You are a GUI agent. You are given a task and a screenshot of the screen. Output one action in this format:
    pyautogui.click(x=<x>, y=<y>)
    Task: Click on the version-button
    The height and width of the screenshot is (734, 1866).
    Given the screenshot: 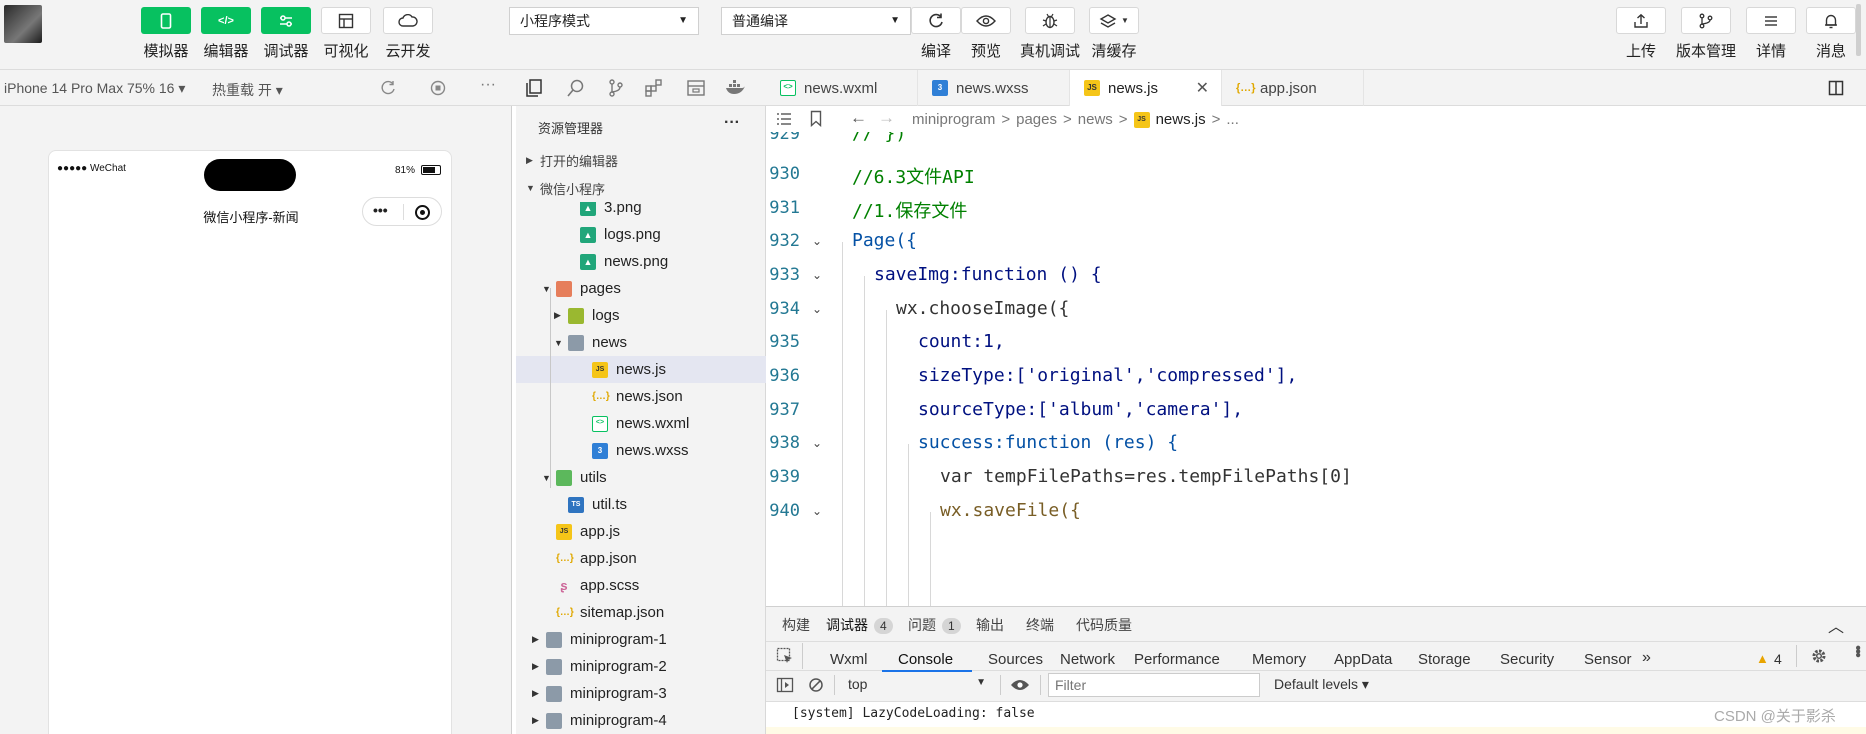 What is the action you would take?
    pyautogui.click(x=1706, y=20)
    